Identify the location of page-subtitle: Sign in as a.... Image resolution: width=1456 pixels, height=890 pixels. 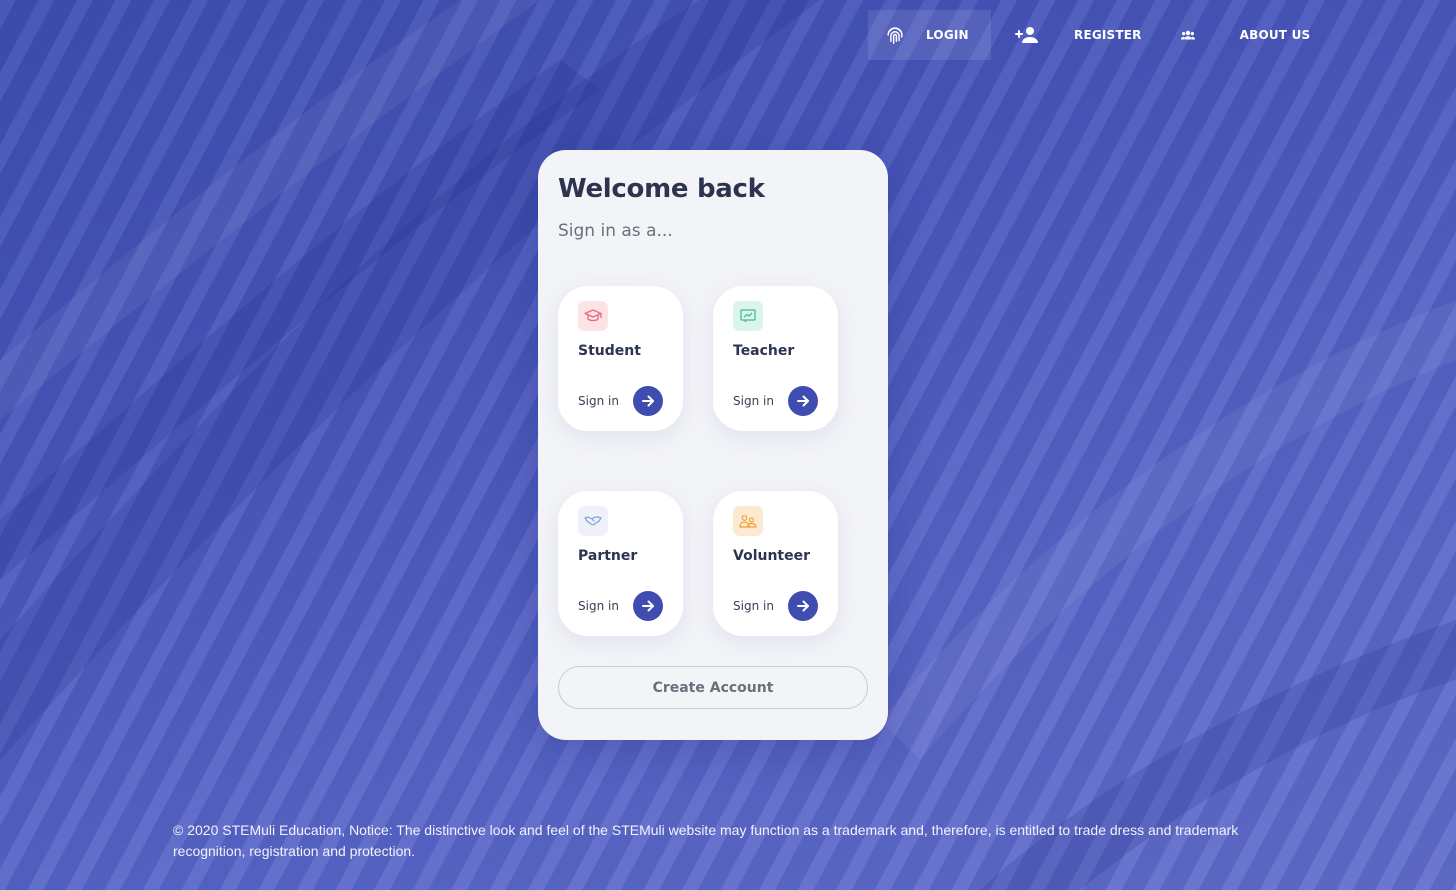
(615, 231).